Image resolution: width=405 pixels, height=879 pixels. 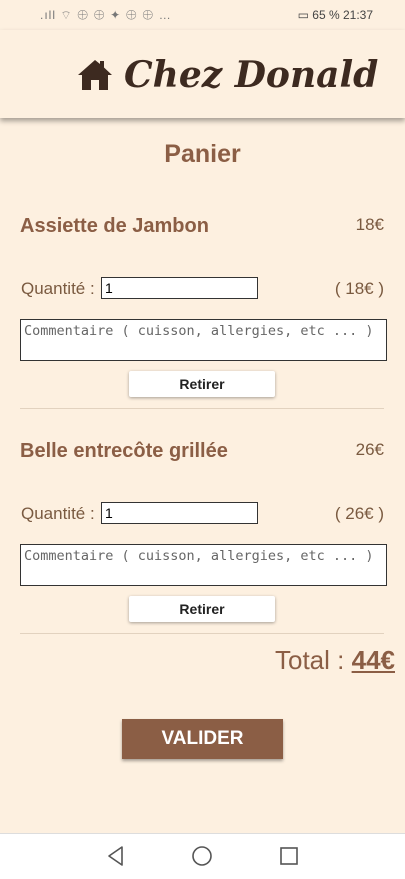 I want to click on home-circle-icon, so click(x=202, y=856).